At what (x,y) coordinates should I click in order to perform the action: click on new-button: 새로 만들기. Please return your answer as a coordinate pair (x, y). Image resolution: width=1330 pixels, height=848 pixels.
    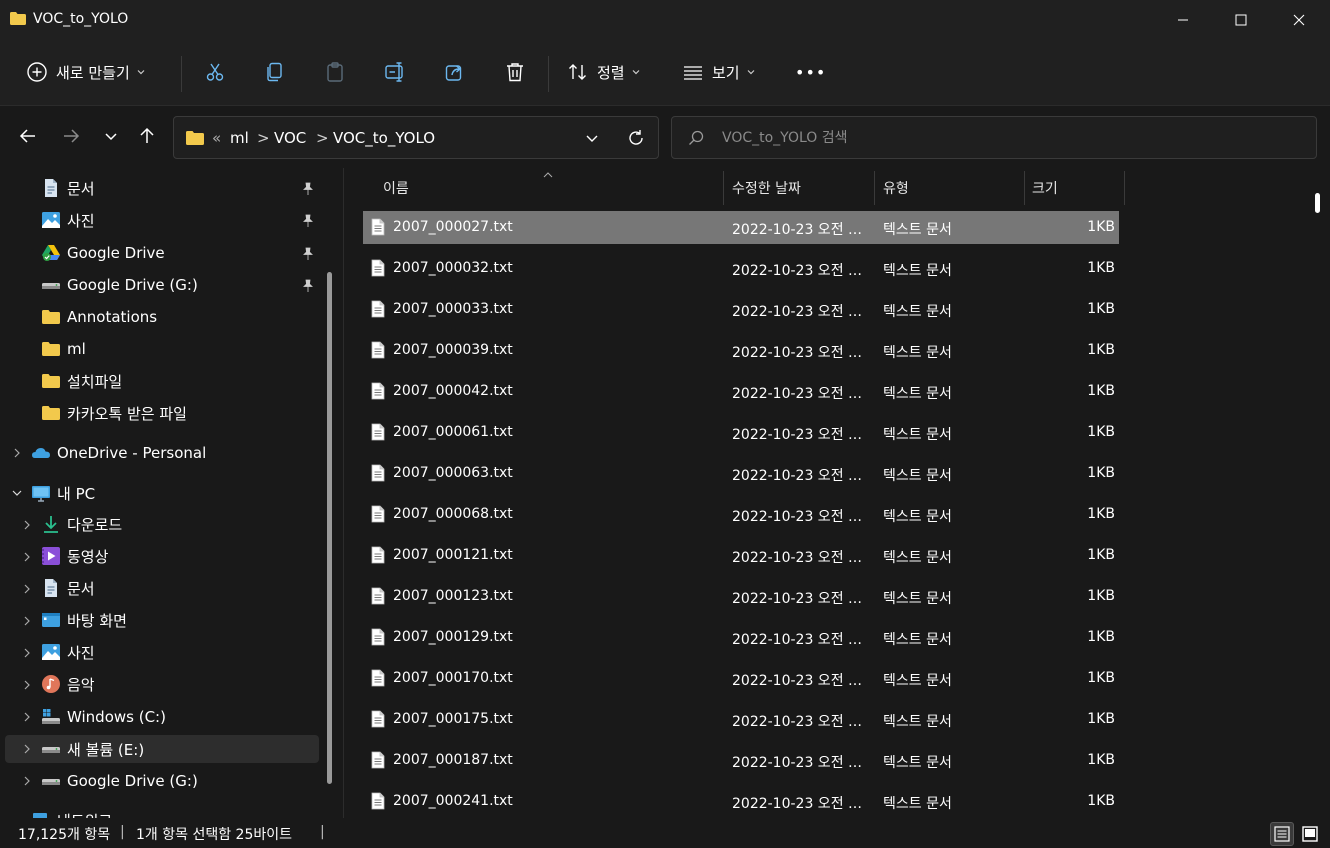
    Looking at the image, I should click on (86, 72).